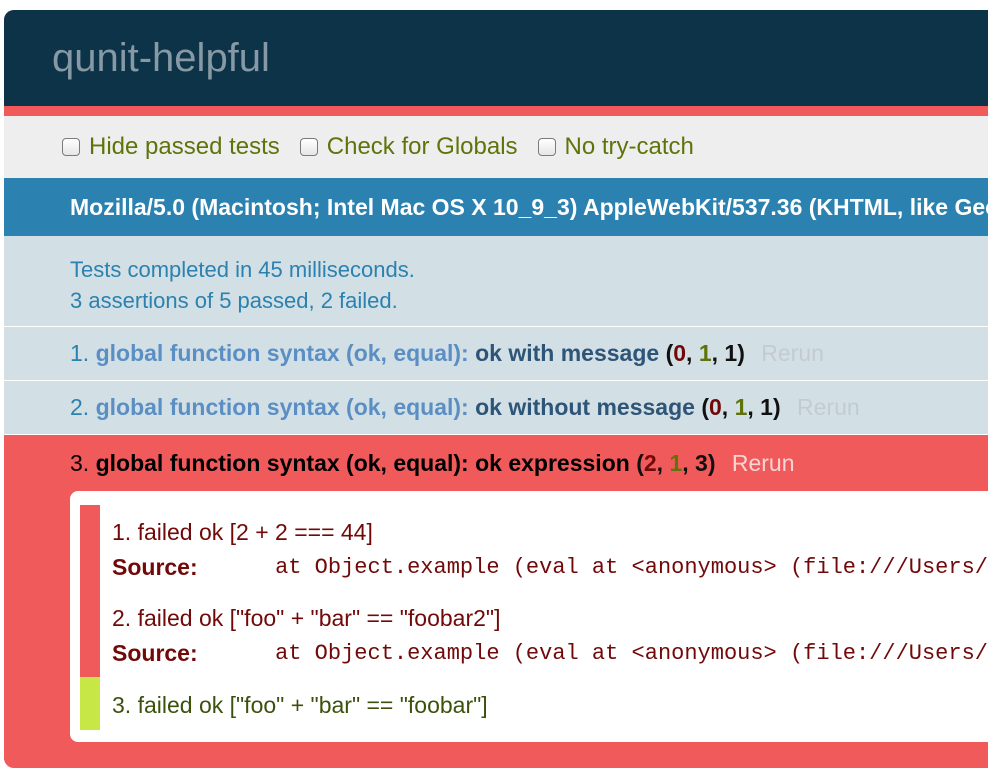 Image resolution: width=988 pixels, height=778 pixels. Describe the element at coordinates (585, 407) in the screenshot. I see `test-name: ok without message` at that location.